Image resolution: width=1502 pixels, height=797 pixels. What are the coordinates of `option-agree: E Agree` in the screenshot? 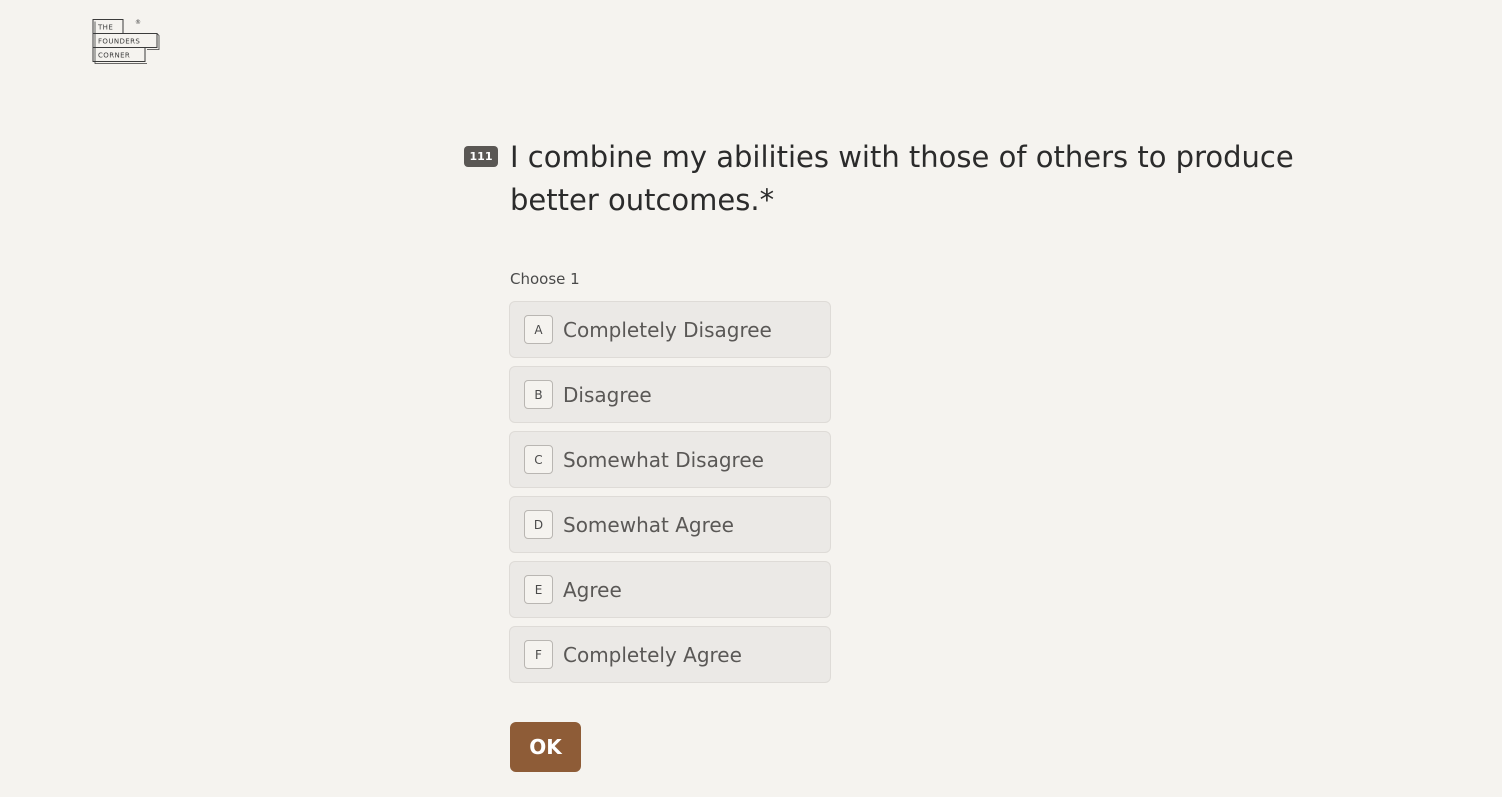 It's located at (670, 589).